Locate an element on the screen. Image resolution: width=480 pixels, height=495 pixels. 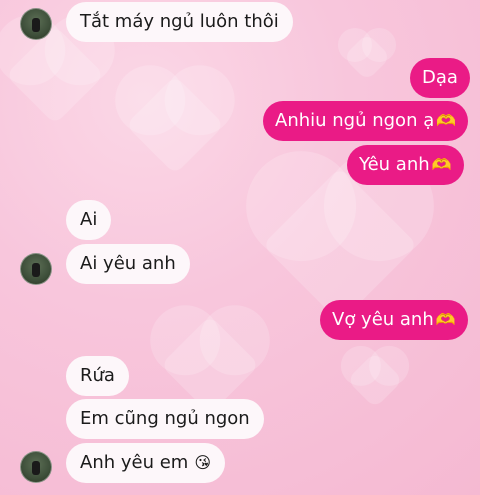
message-incoming: Tắt máy ngủ luôn thôi is located at coordinates (179, 22).